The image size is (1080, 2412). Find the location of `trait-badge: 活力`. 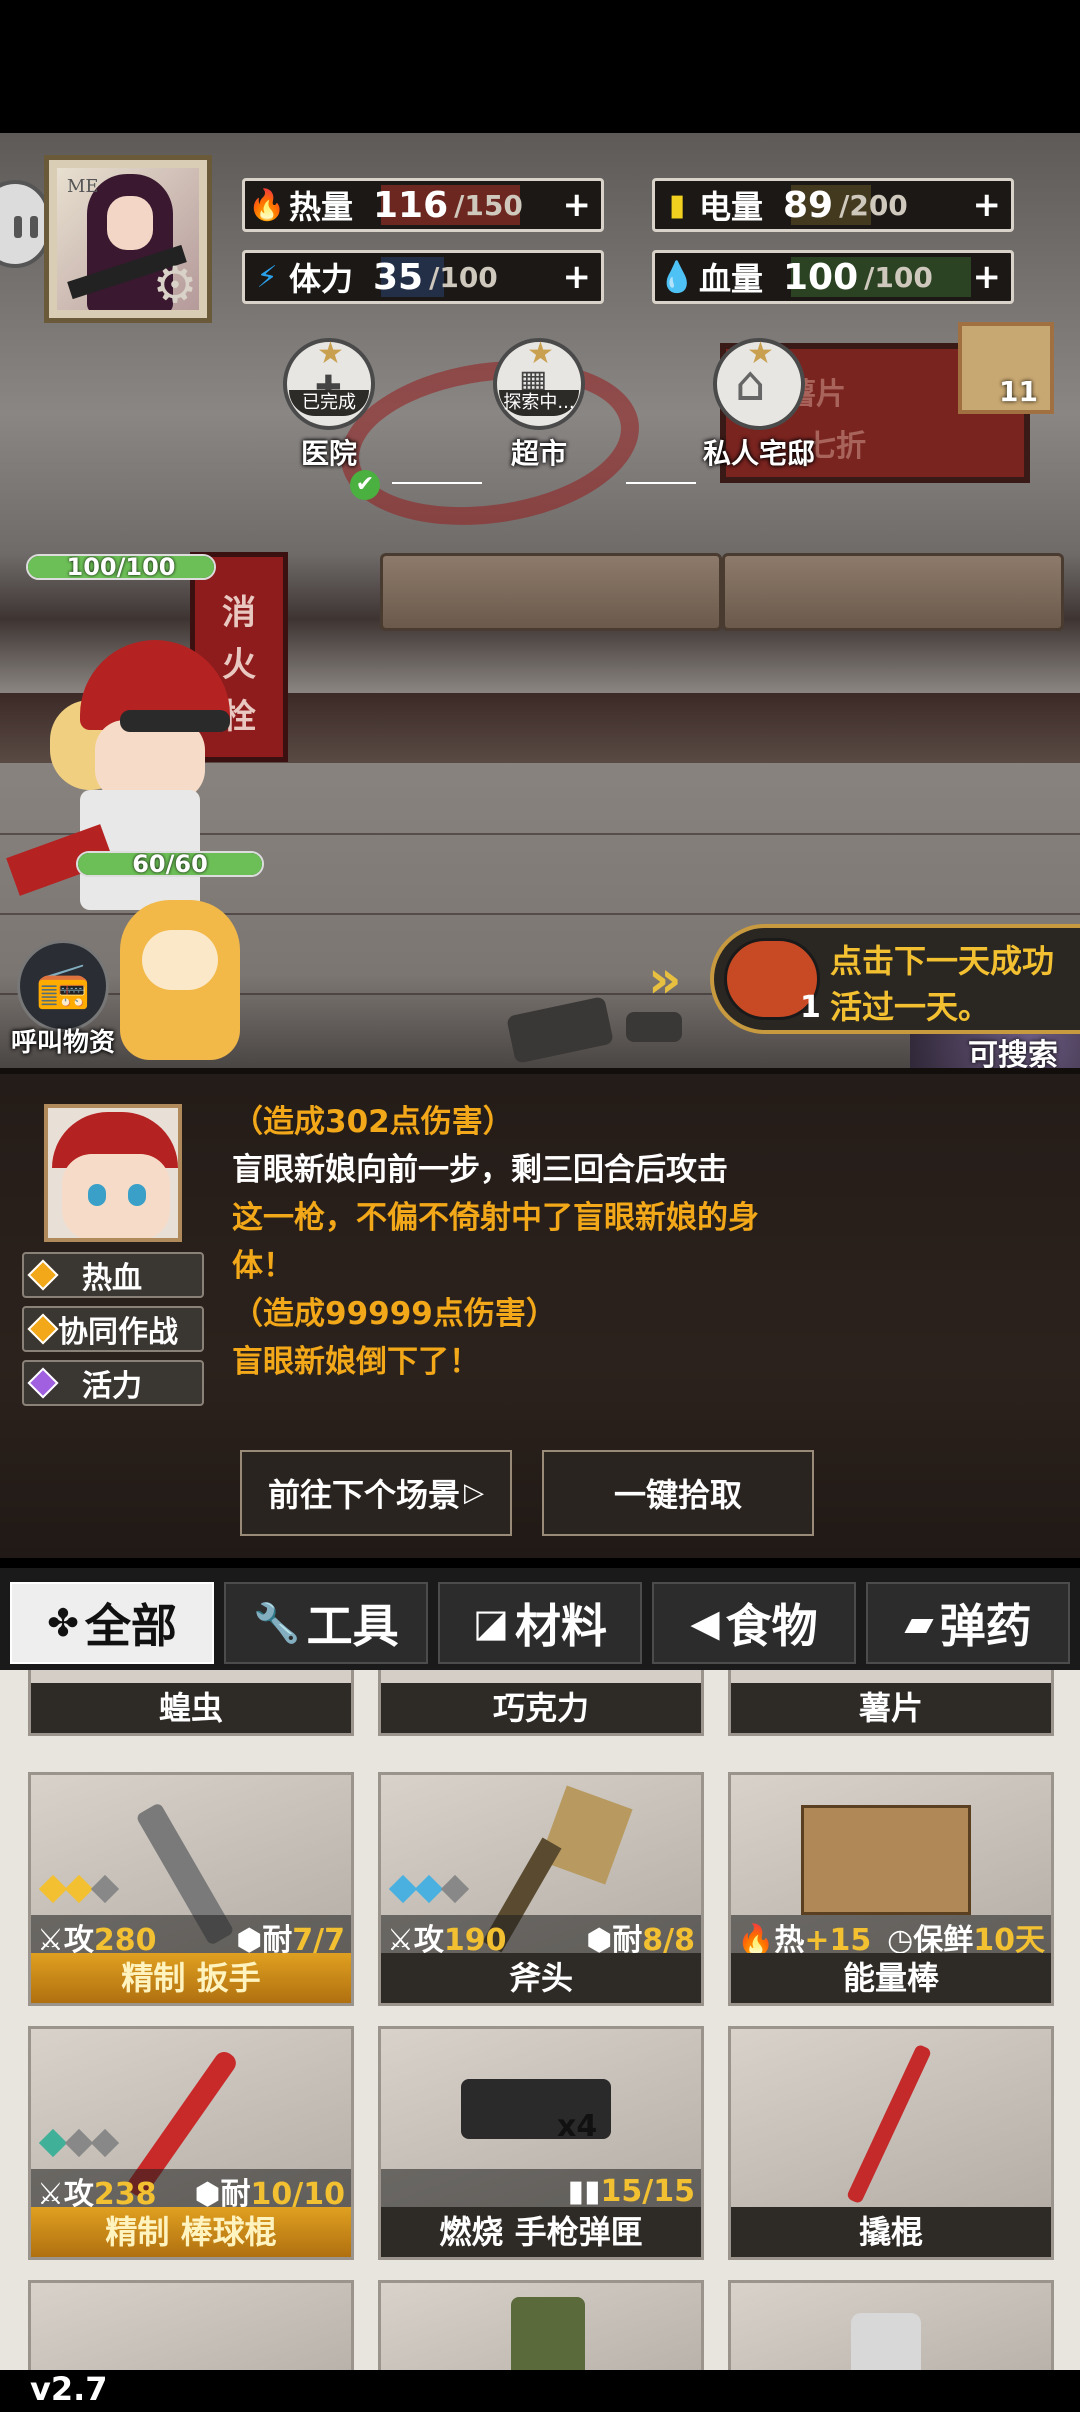

trait-badge: 活力 is located at coordinates (113, 1383).